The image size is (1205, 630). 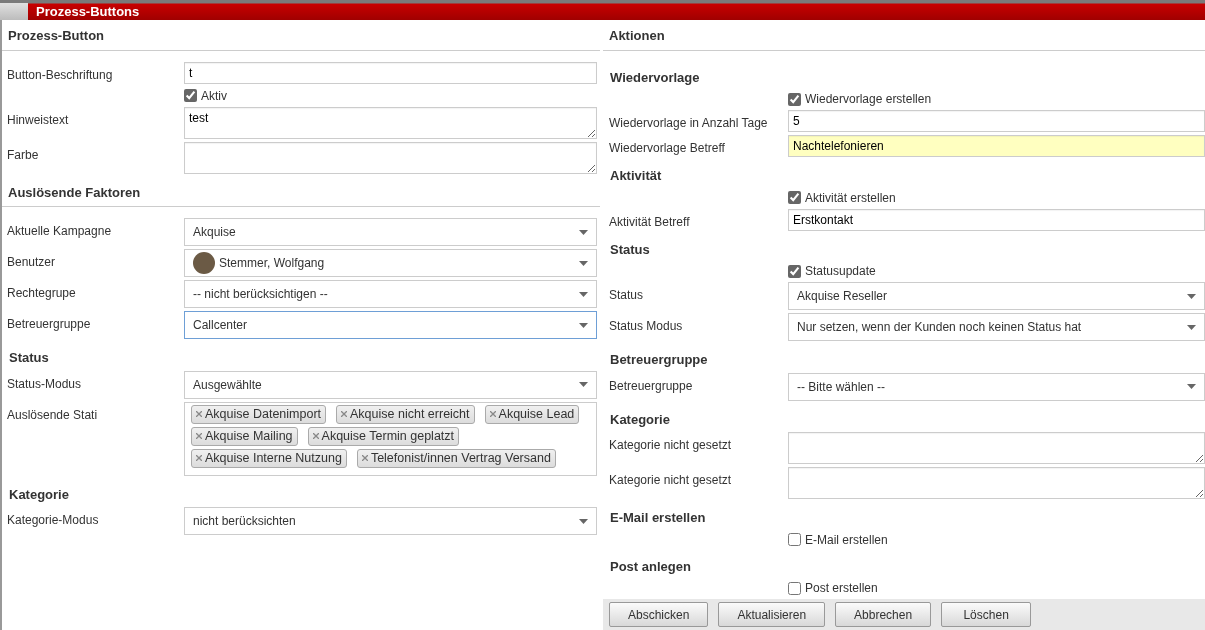 What do you see at coordinates (626, 295) in the screenshot?
I see `field-label: Status` at bounding box center [626, 295].